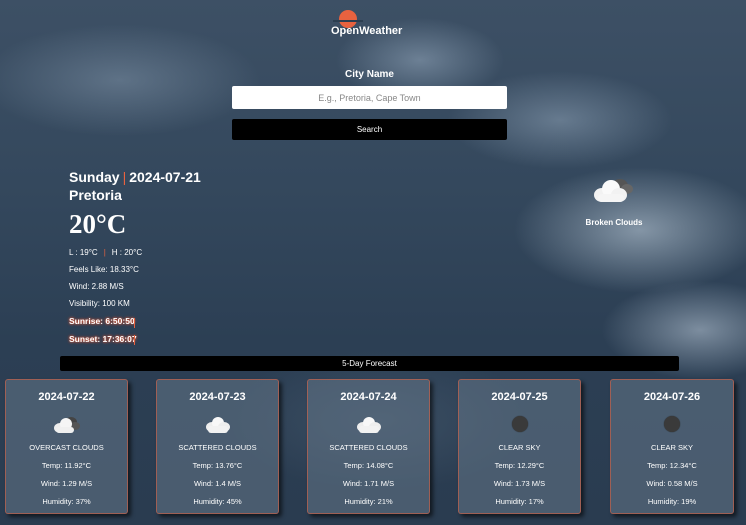 Image resolution: width=746 pixels, height=525 pixels. Describe the element at coordinates (369, 129) in the screenshot. I see `search-button: Search` at that location.